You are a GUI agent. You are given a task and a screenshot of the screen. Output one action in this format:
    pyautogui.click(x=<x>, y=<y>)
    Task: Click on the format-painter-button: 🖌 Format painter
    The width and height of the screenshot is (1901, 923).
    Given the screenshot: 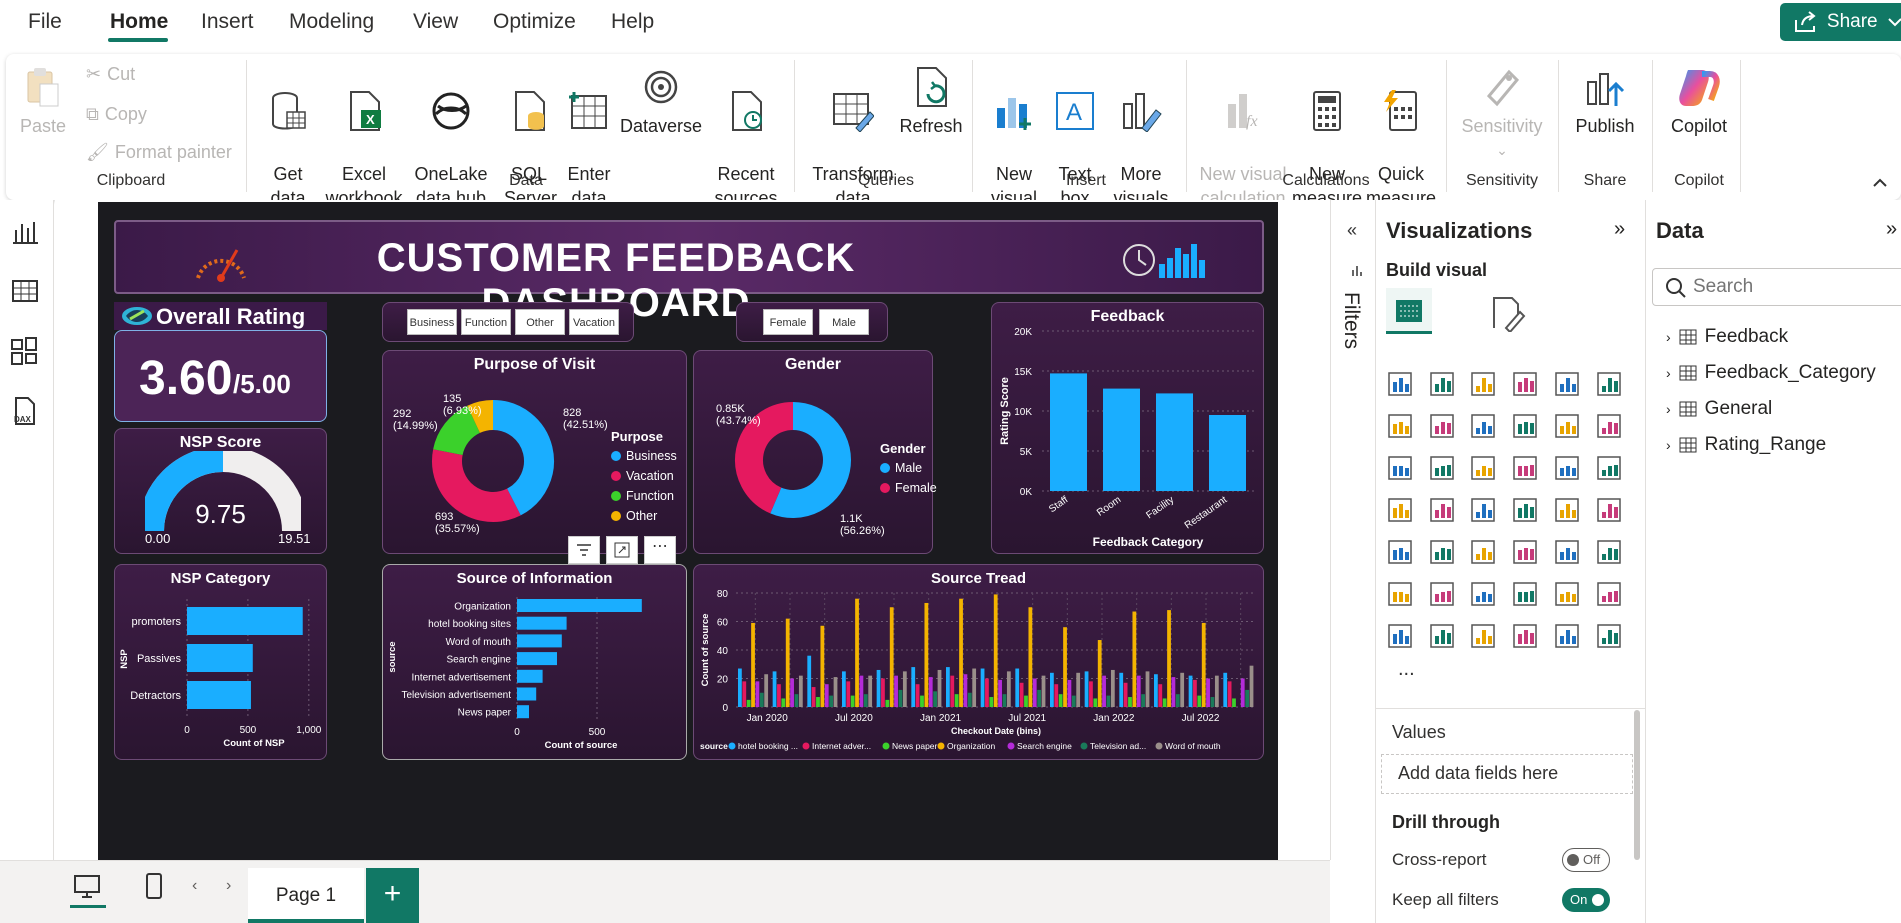 What is the action you would take?
    pyautogui.click(x=159, y=152)
    